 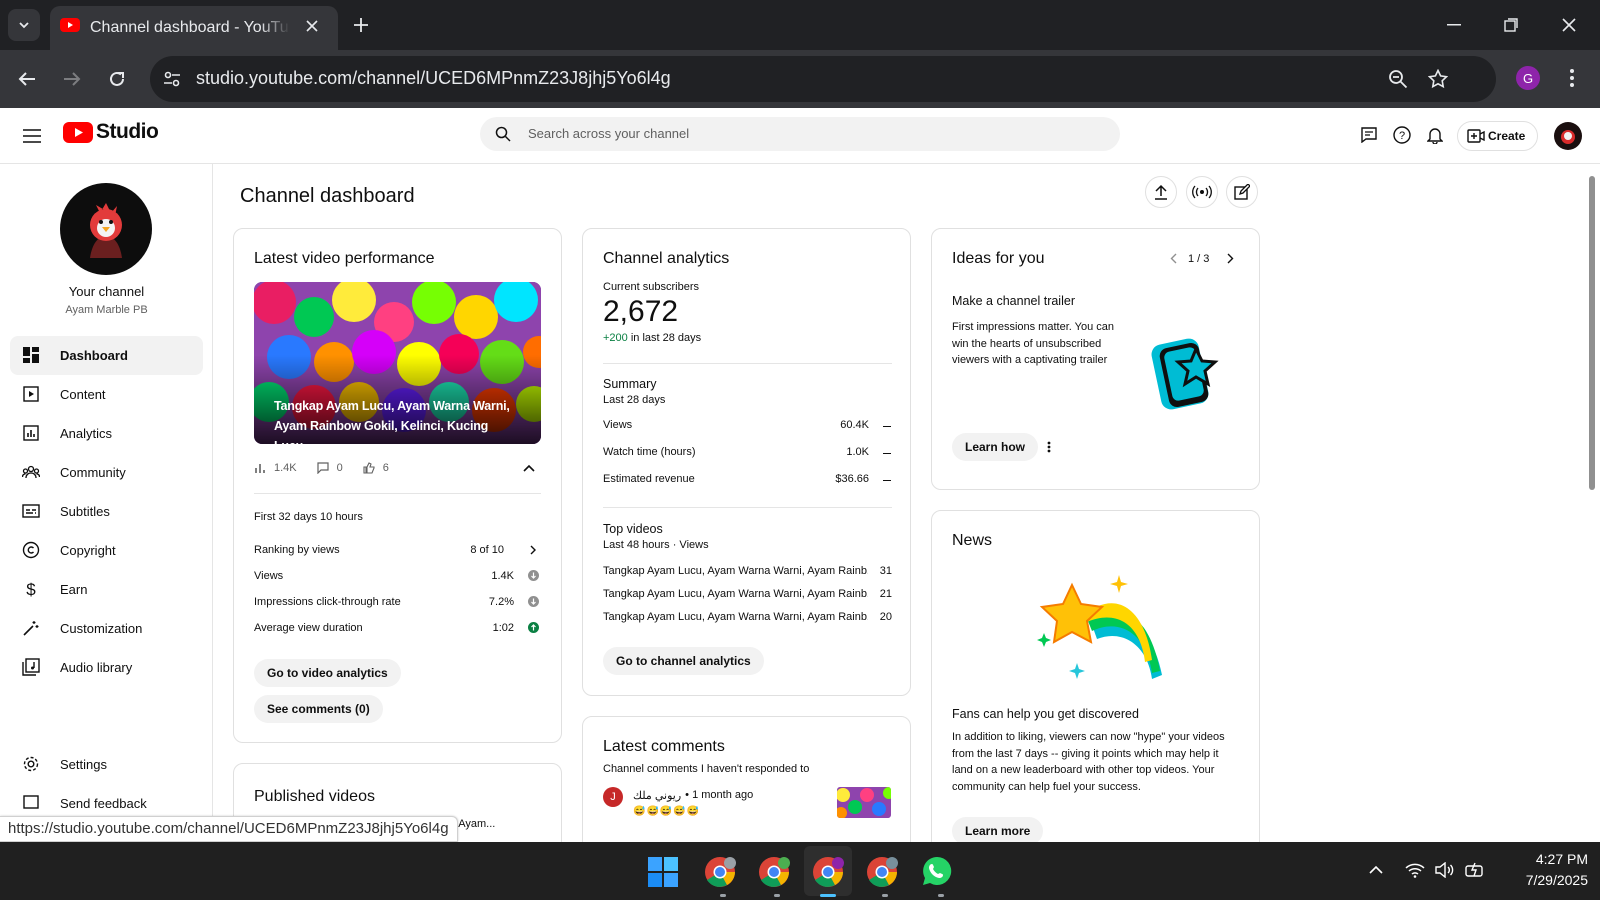 What do you see at coordinates (663, 872) in the screenshot?
I see `windows-start-icon` at bounding box center [663, 872].